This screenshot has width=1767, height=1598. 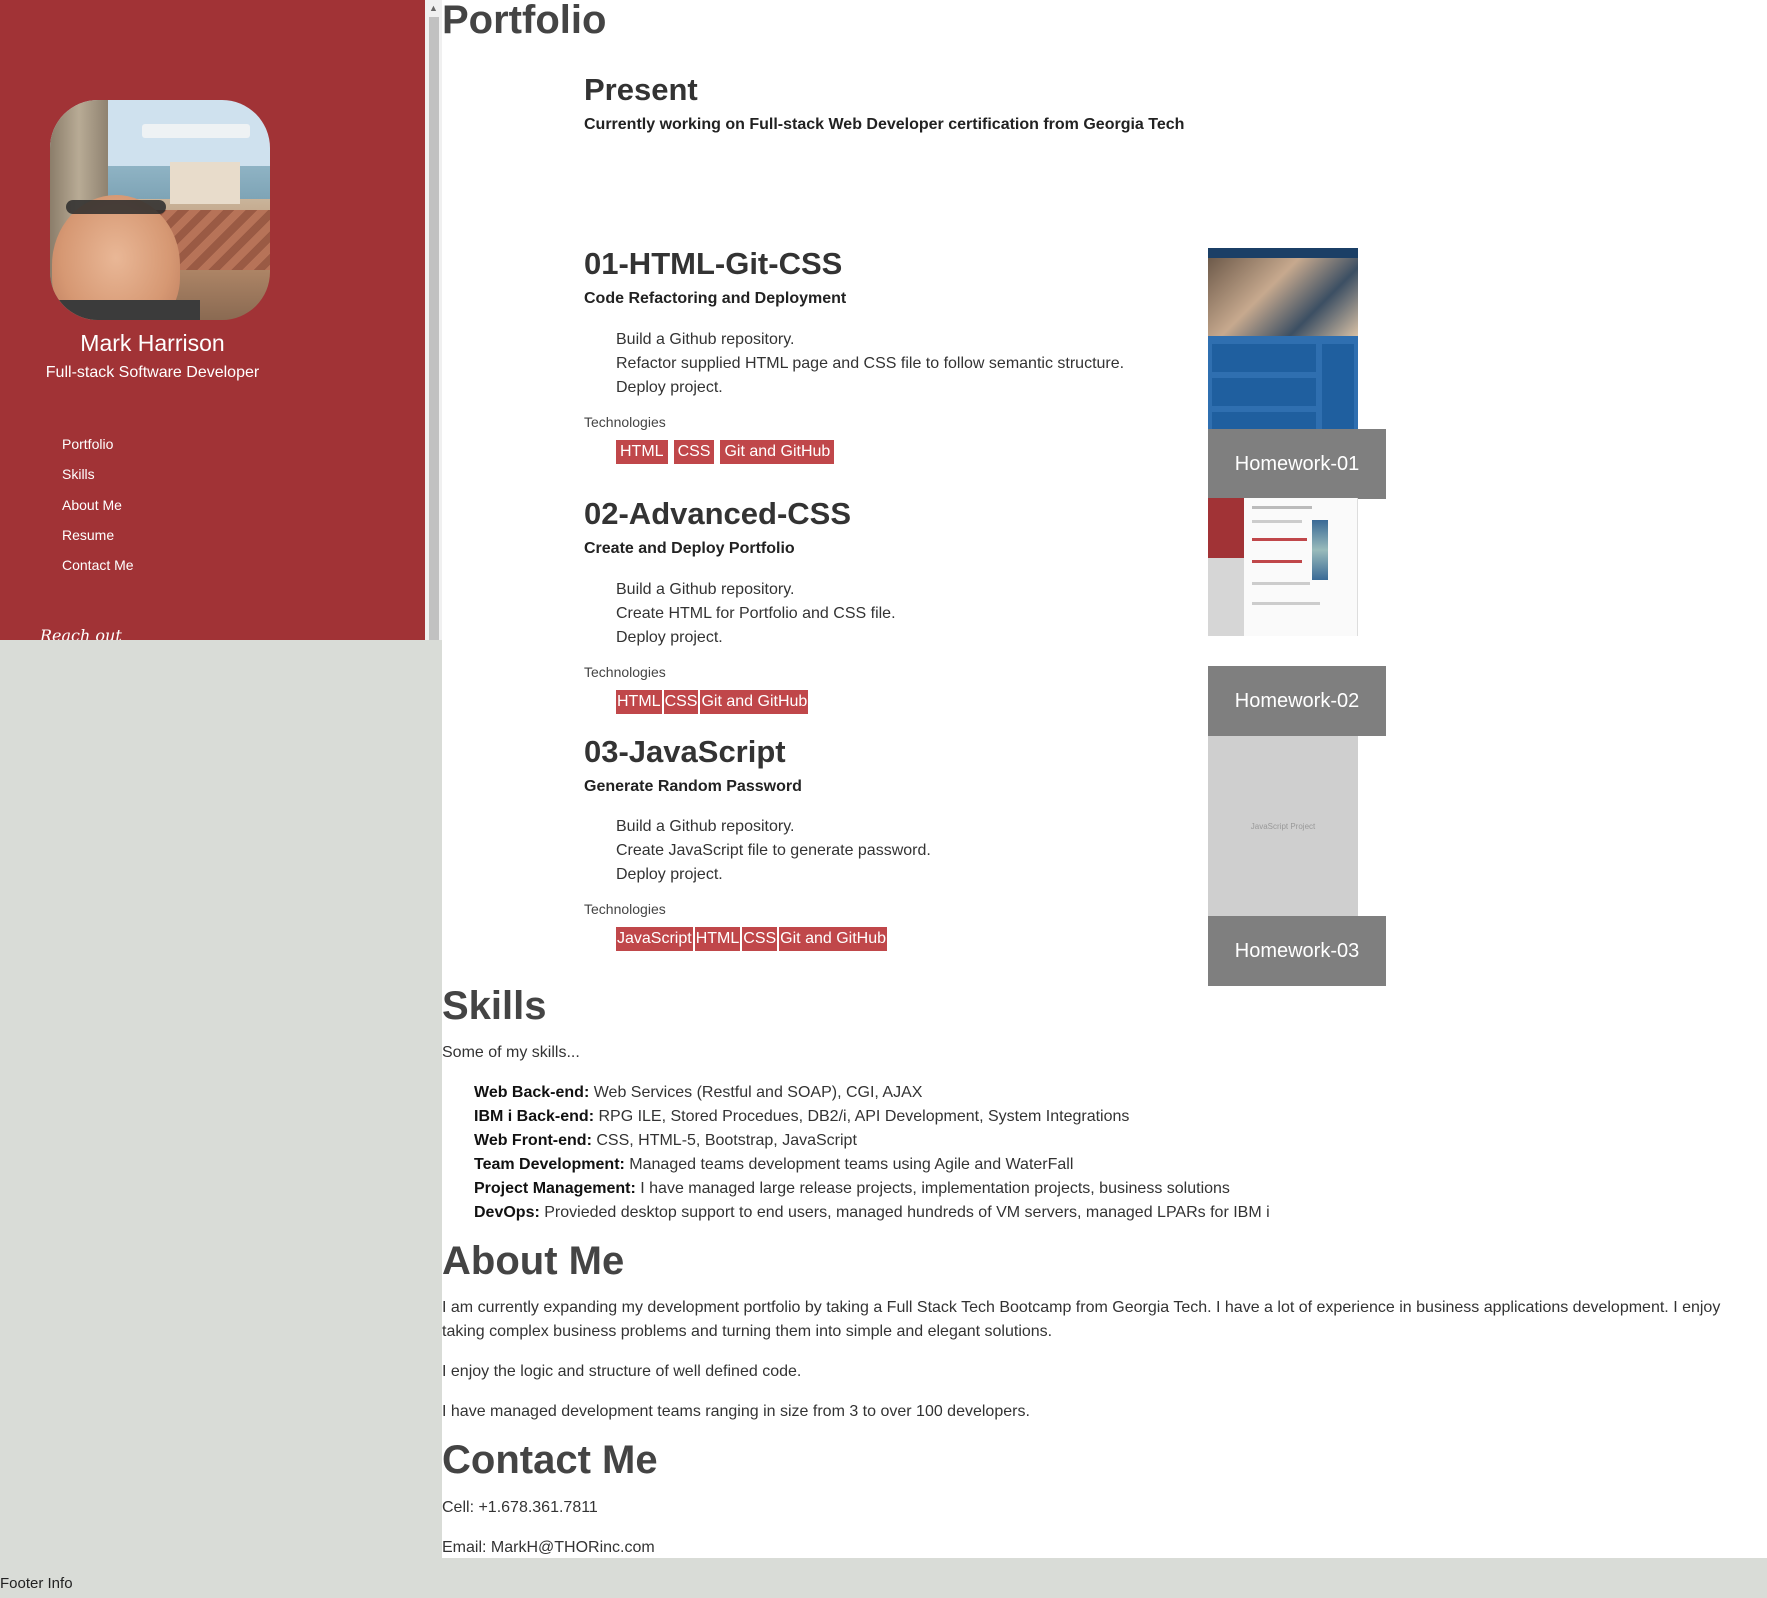 I want to click on nav-item-about-me: About Me, so click(x=98, y=508).